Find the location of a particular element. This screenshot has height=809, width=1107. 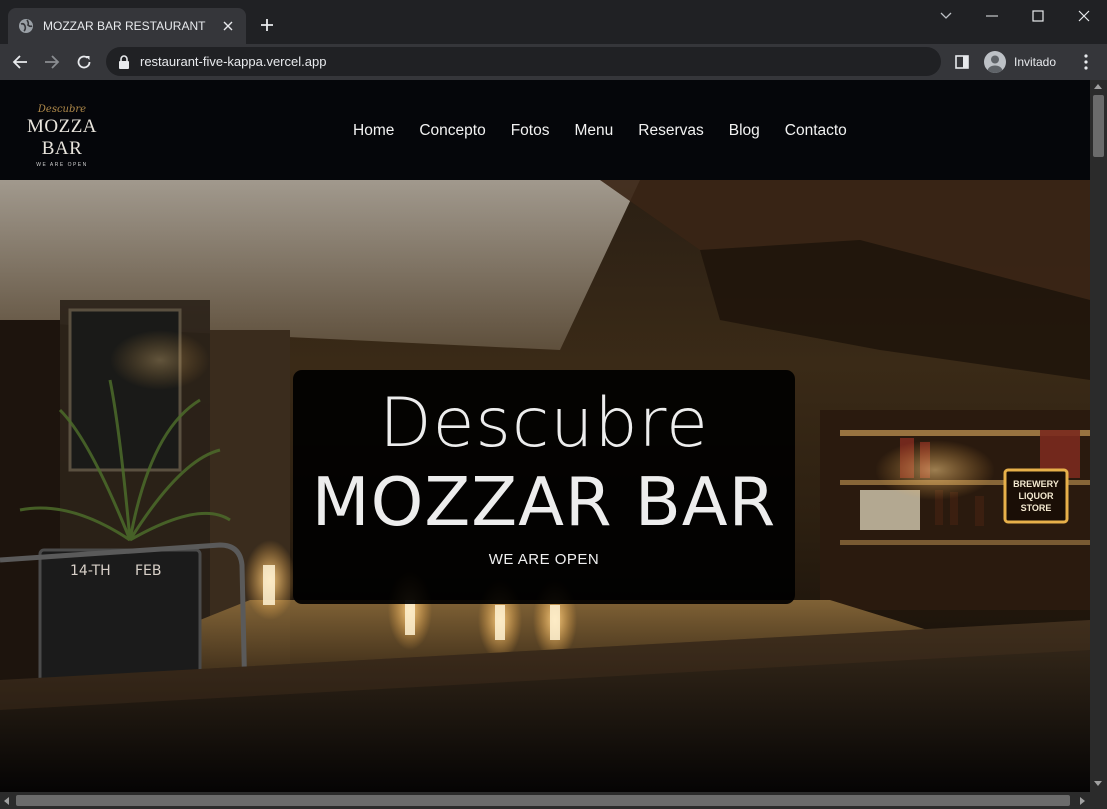

logo-script-text: Descubre is located at coordinates (62, 109).